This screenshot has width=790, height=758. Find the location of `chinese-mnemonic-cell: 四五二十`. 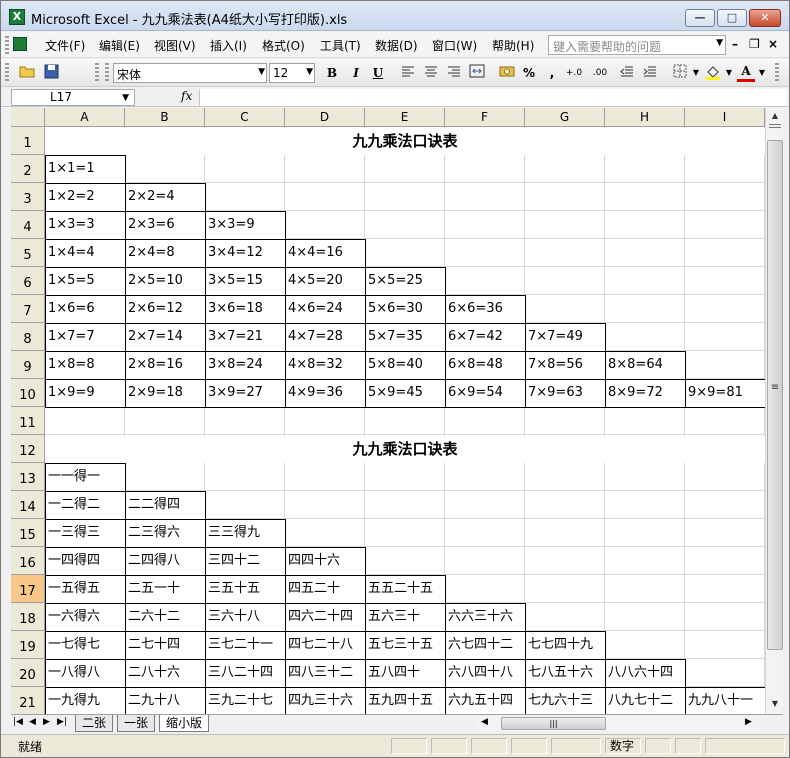

chinese-mnemonic-cell: 四五二十 is located at coordinates (325, 589).